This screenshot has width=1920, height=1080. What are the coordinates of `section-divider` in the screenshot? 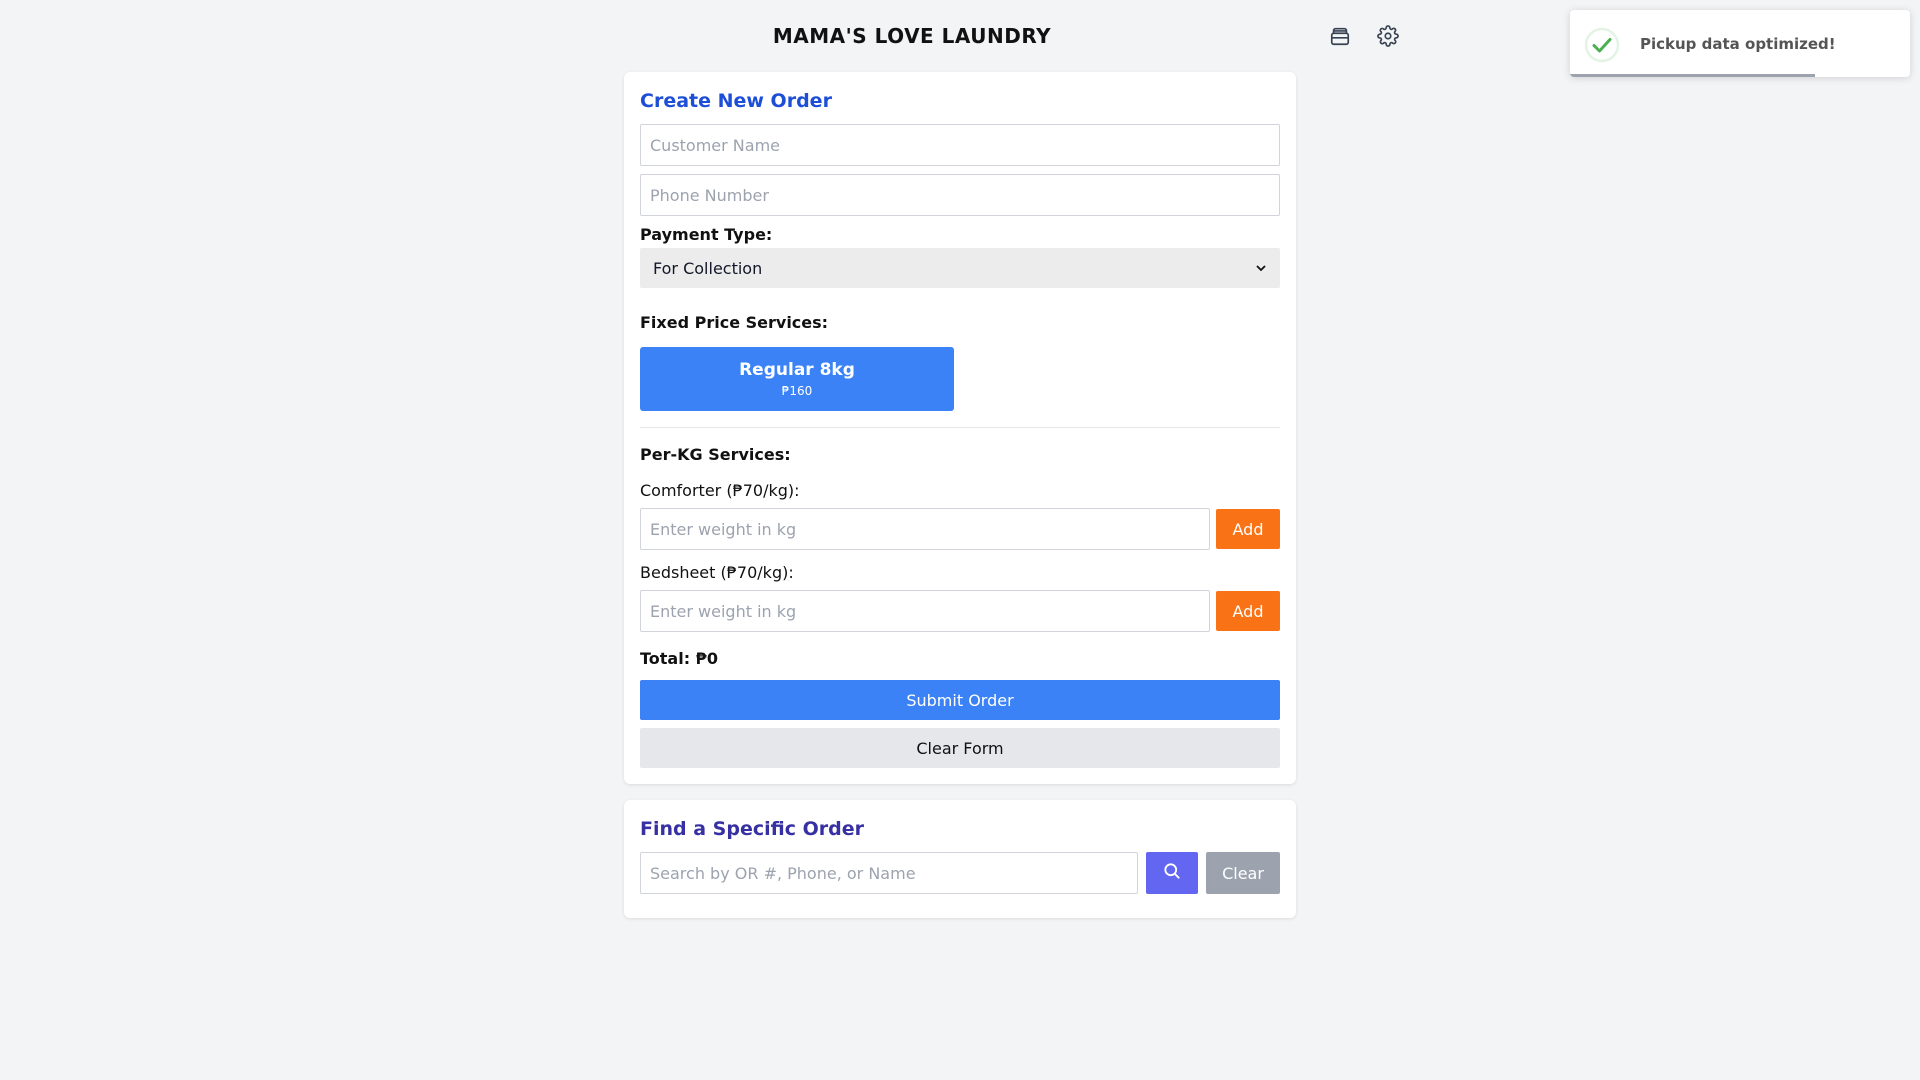 It's located at (960, 427).